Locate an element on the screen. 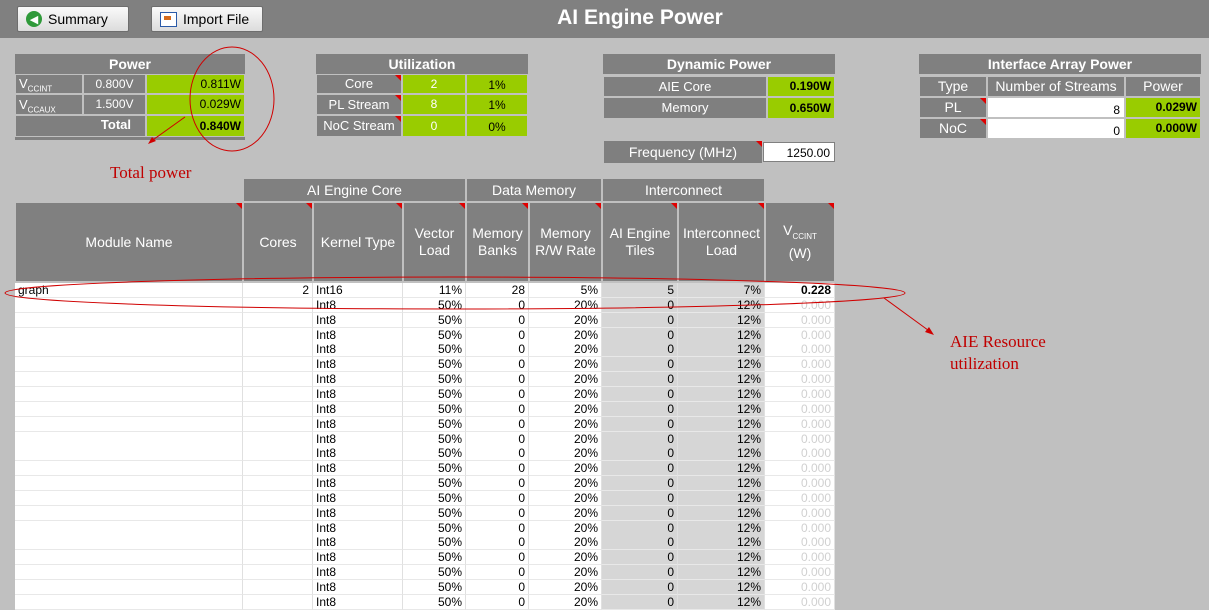 This screenshot has width=1209, height=610. resource-annotation-line1: AIE Resource is located at coordinates (998, 341).